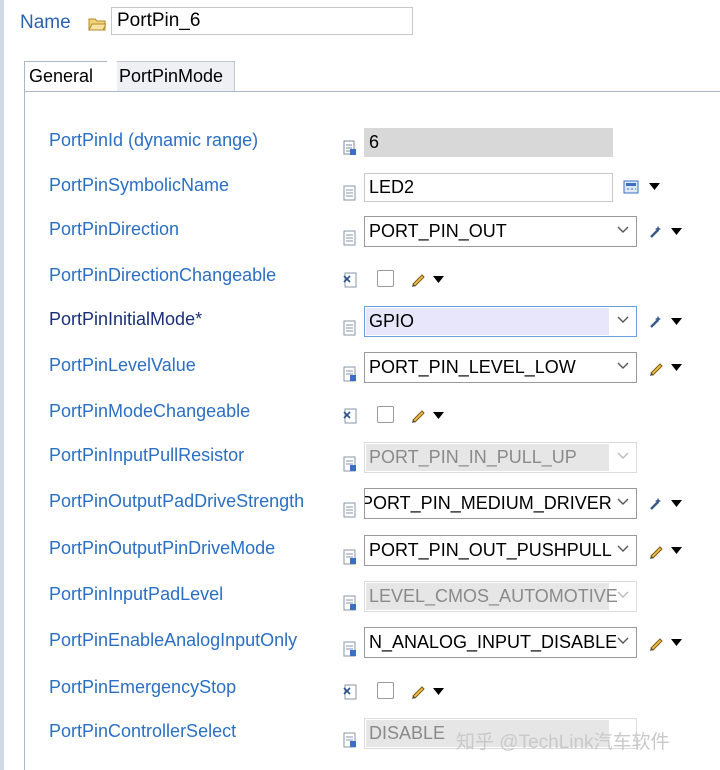 This screenshot has width=720, height=770. Describe the element at coordinates (360, 418) in the screenshot. I see `row-mode-changeable: PortPinModeChangeable` at that location.